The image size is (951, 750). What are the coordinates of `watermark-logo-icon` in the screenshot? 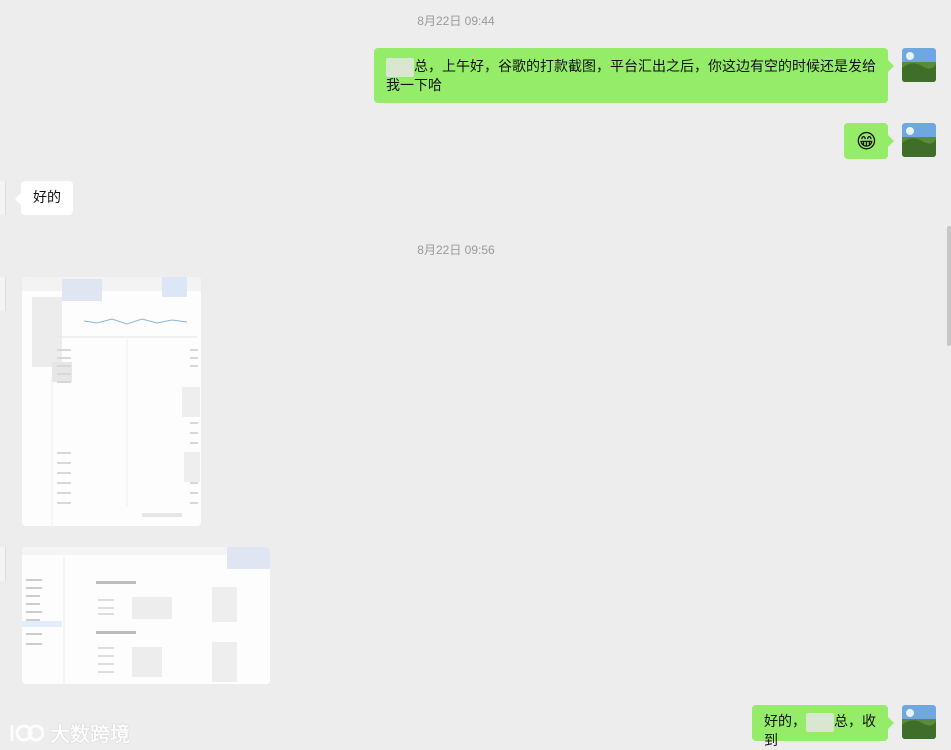 It's located at (27, 732).